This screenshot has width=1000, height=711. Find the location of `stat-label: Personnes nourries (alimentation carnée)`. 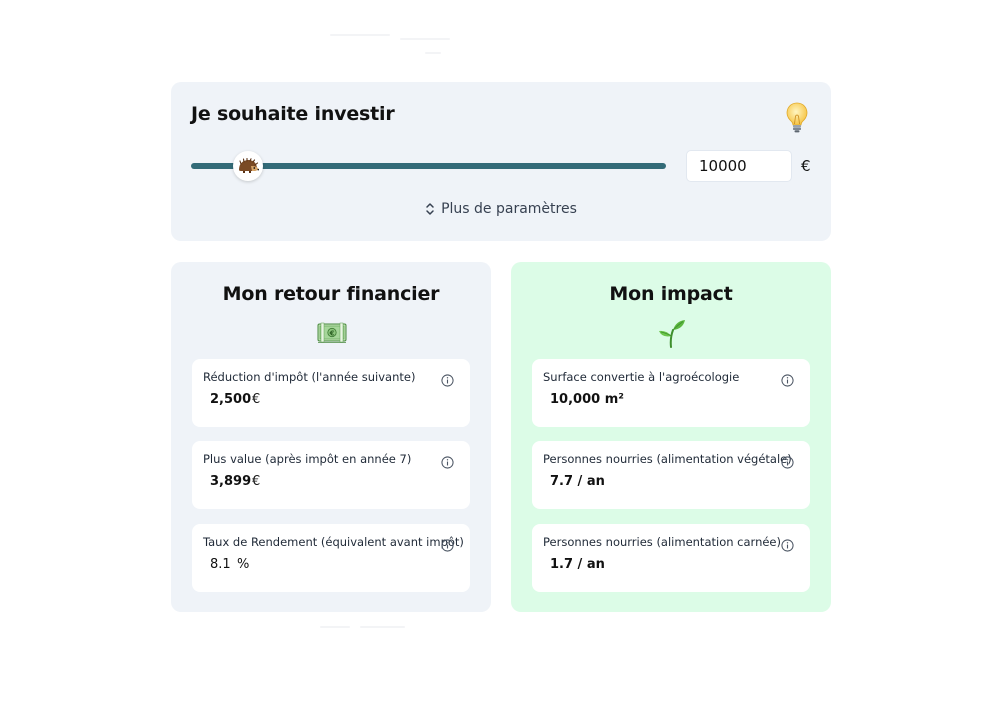

stat-label: Personnes nourries (alimentation carnée) is located at coordinates (662, 542).